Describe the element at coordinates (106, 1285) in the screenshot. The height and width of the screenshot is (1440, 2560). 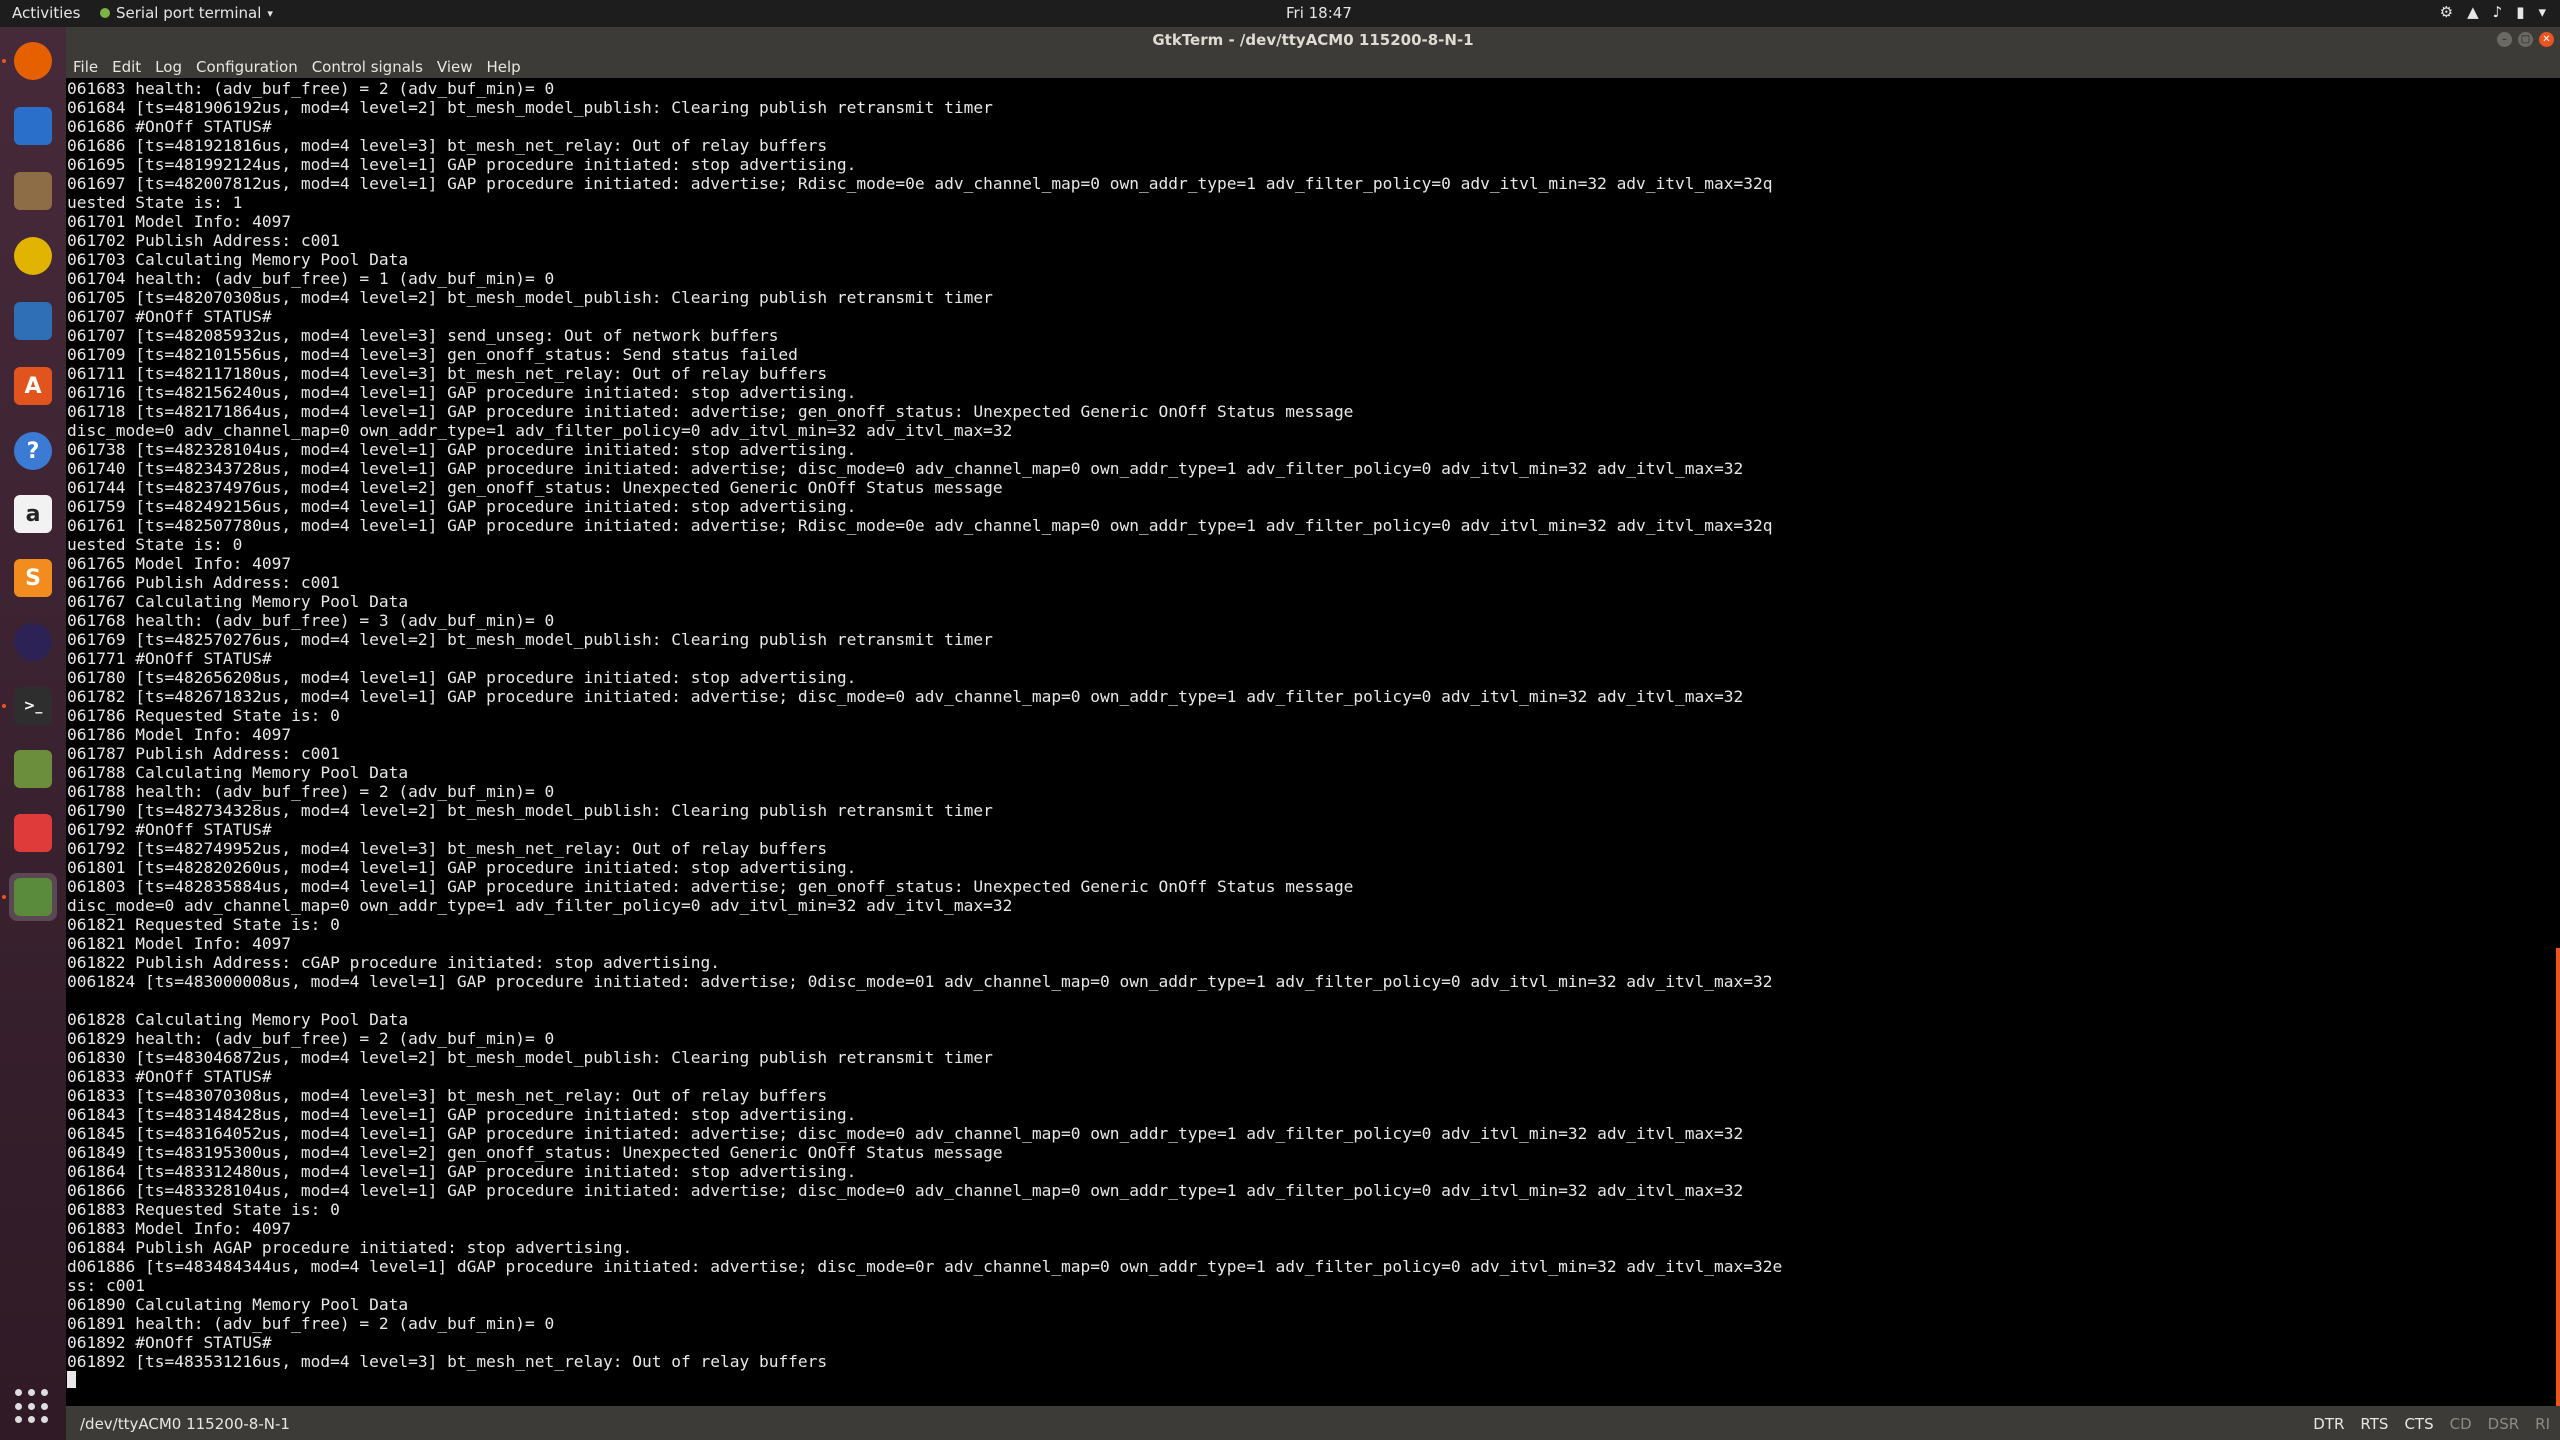
I see `terminal-line: ss: c001` at that location.